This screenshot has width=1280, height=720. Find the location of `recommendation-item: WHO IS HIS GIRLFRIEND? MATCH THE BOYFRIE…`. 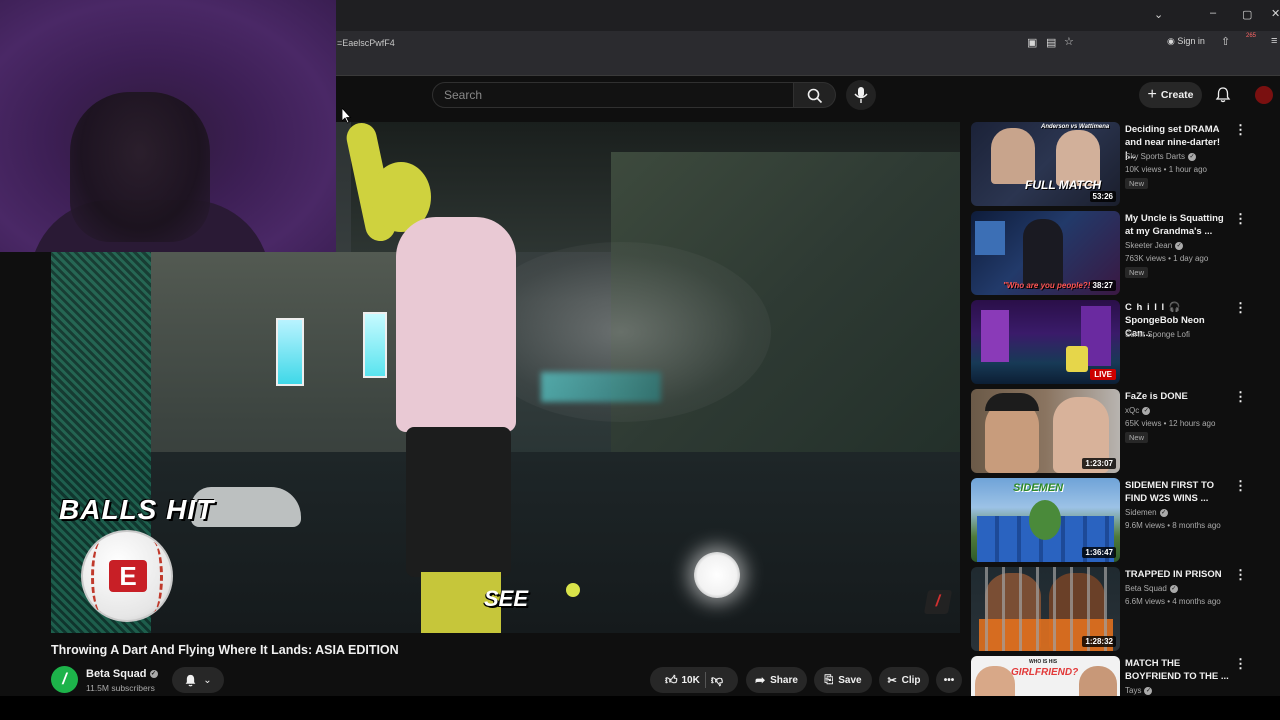

recommendation-item: WHO IS HIS GIRLFRIEND? MATCH THE BOYFRIE… is located at coordinates (1116, 676).